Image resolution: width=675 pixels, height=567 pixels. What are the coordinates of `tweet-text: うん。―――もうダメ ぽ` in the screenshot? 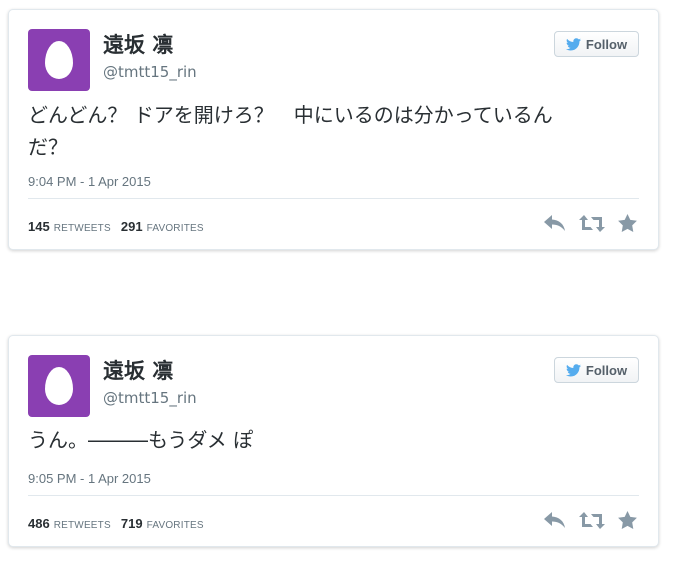 It's located at (141, 440).